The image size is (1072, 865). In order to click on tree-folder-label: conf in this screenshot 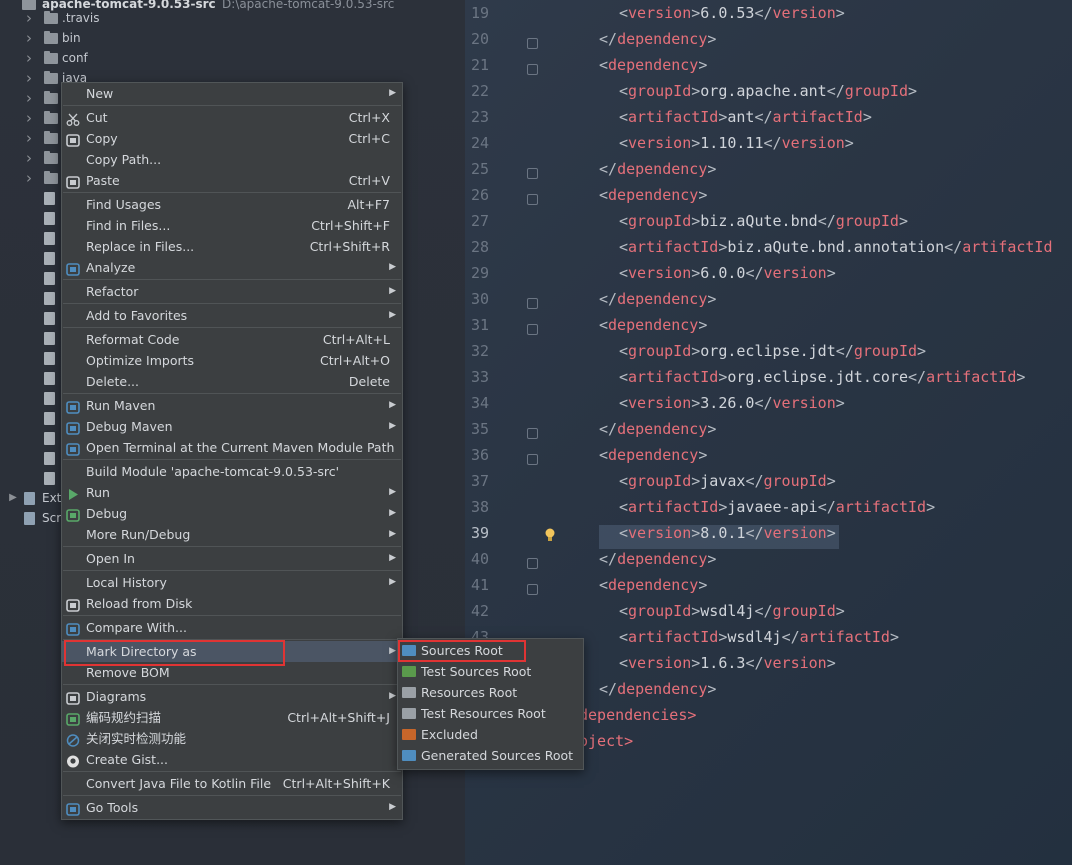, I will do `click(75, 58)`.